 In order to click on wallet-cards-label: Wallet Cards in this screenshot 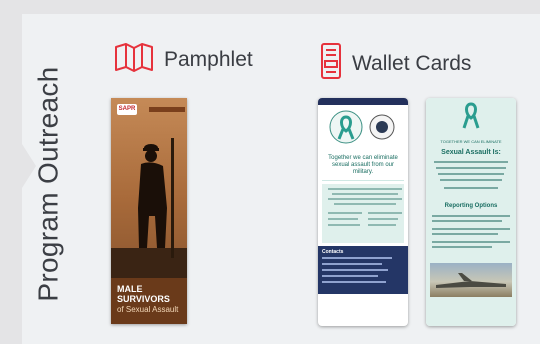, I will do `click(412, 63)`.